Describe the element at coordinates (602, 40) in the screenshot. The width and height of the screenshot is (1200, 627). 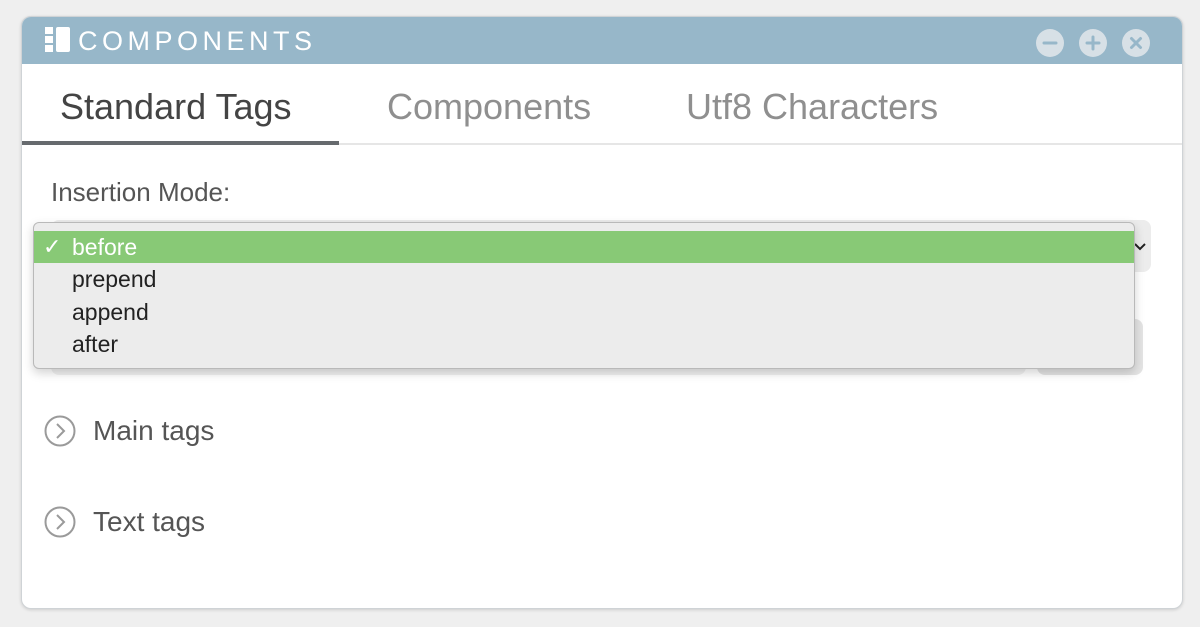
I see `panel-titlebar: COMPONENTS` at that location.